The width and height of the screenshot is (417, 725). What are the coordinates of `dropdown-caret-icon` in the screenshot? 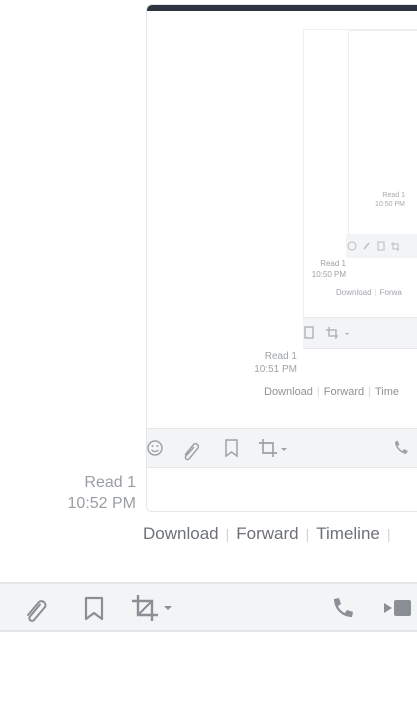 It's located at (168, 608).